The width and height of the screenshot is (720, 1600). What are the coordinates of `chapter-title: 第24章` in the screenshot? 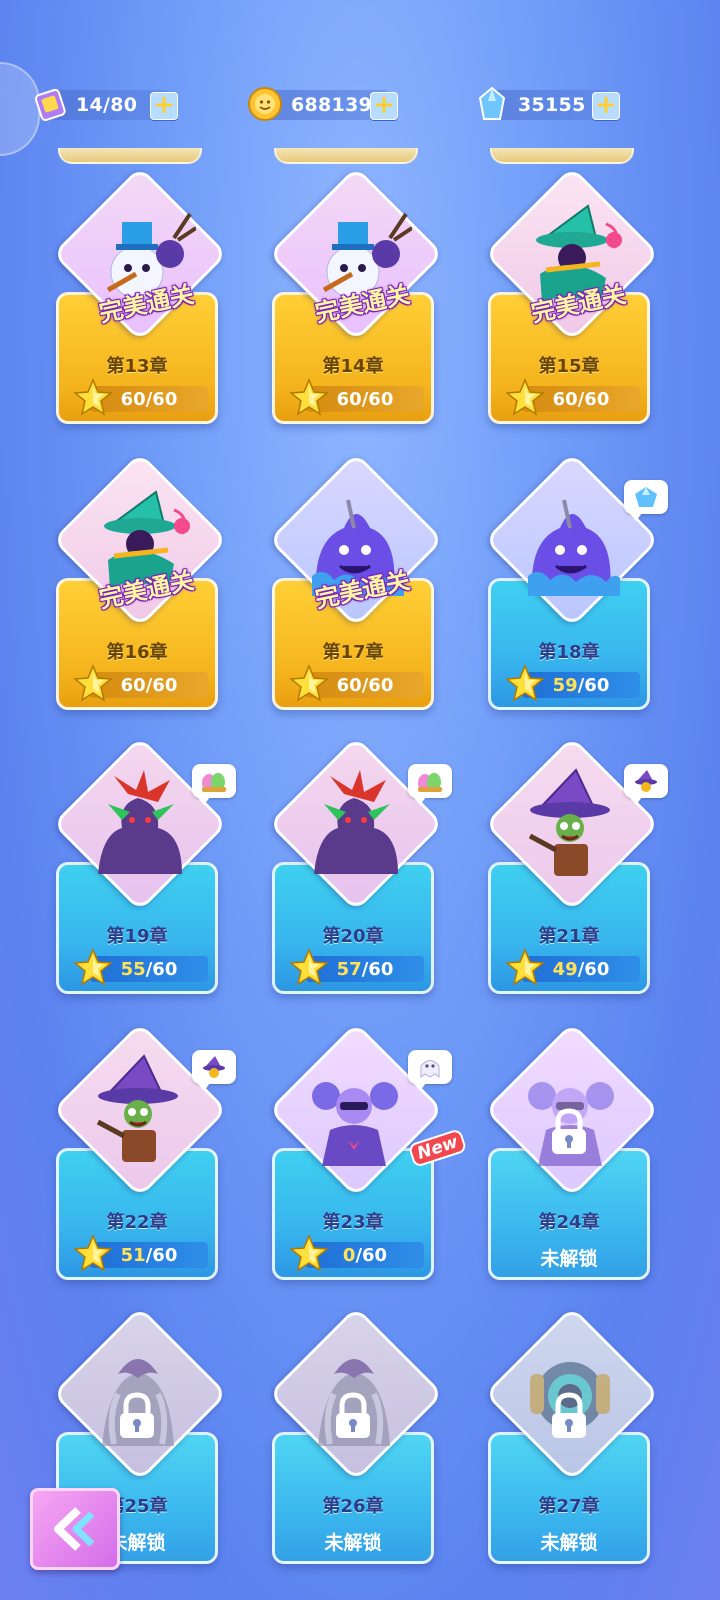 It's located at (569, 1222).